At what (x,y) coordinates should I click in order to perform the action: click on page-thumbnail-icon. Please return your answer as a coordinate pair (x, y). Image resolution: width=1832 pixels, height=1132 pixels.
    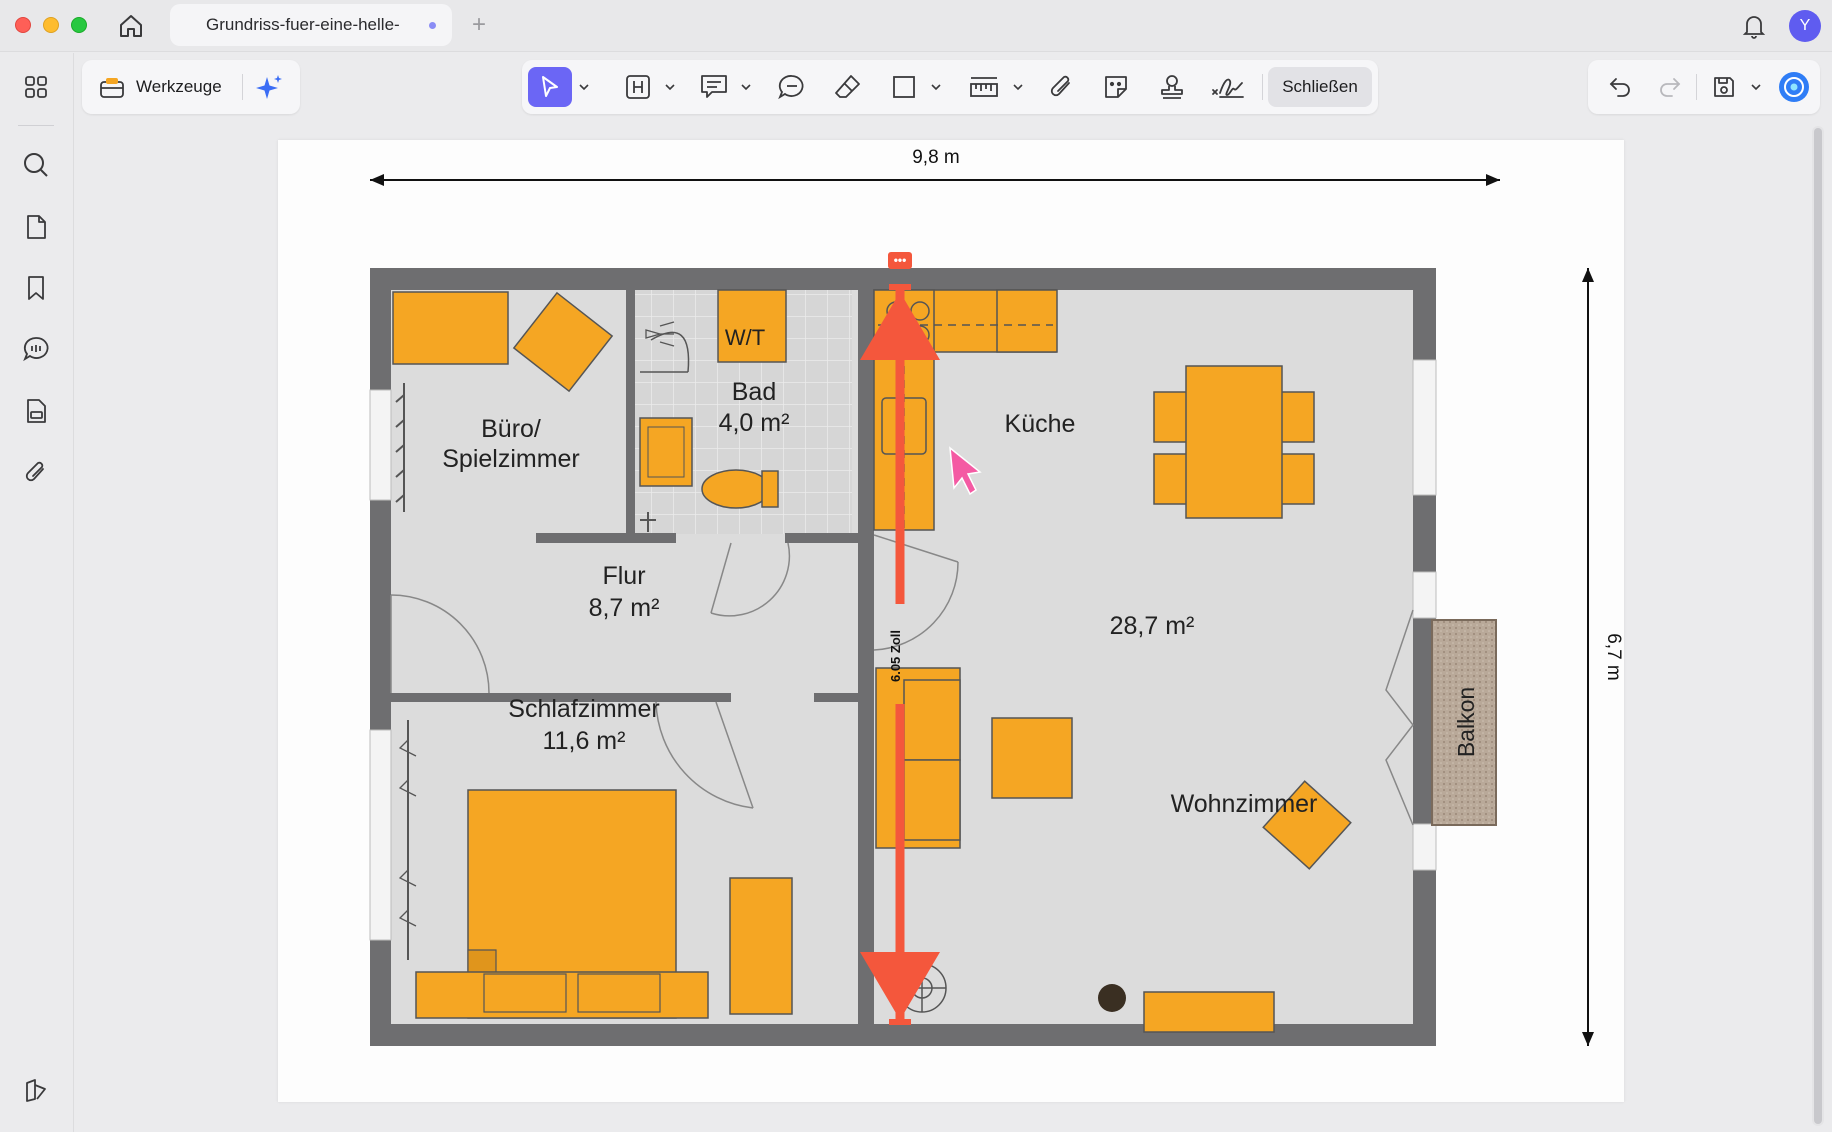
    Looking at the image, I should click on (36, 227).